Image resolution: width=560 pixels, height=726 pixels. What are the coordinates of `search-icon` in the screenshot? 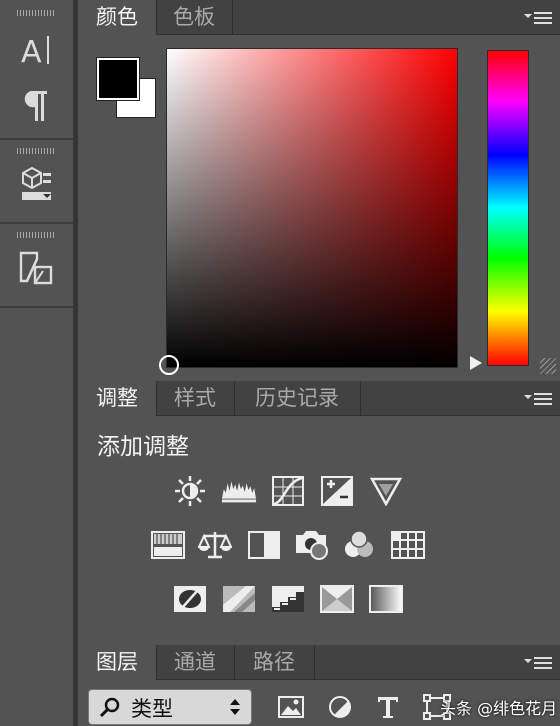 It's located at (110, 709).